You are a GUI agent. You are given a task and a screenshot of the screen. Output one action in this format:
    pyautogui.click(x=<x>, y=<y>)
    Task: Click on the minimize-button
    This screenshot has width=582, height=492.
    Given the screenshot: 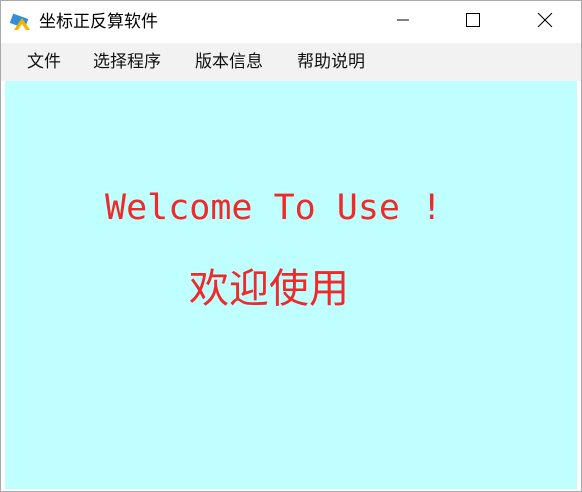 What is the action you would take?
    pyautogui.click(x=403, y=22)
    